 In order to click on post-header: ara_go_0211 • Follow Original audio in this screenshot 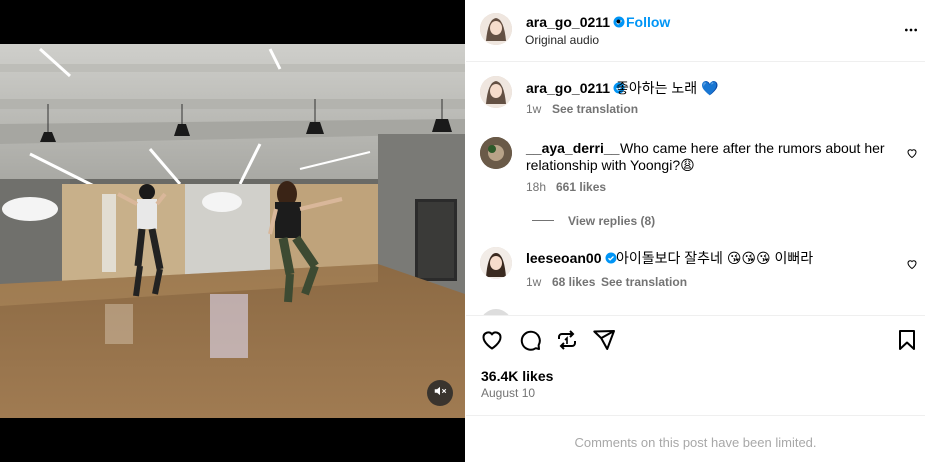, I will do `click(695, 31)`.